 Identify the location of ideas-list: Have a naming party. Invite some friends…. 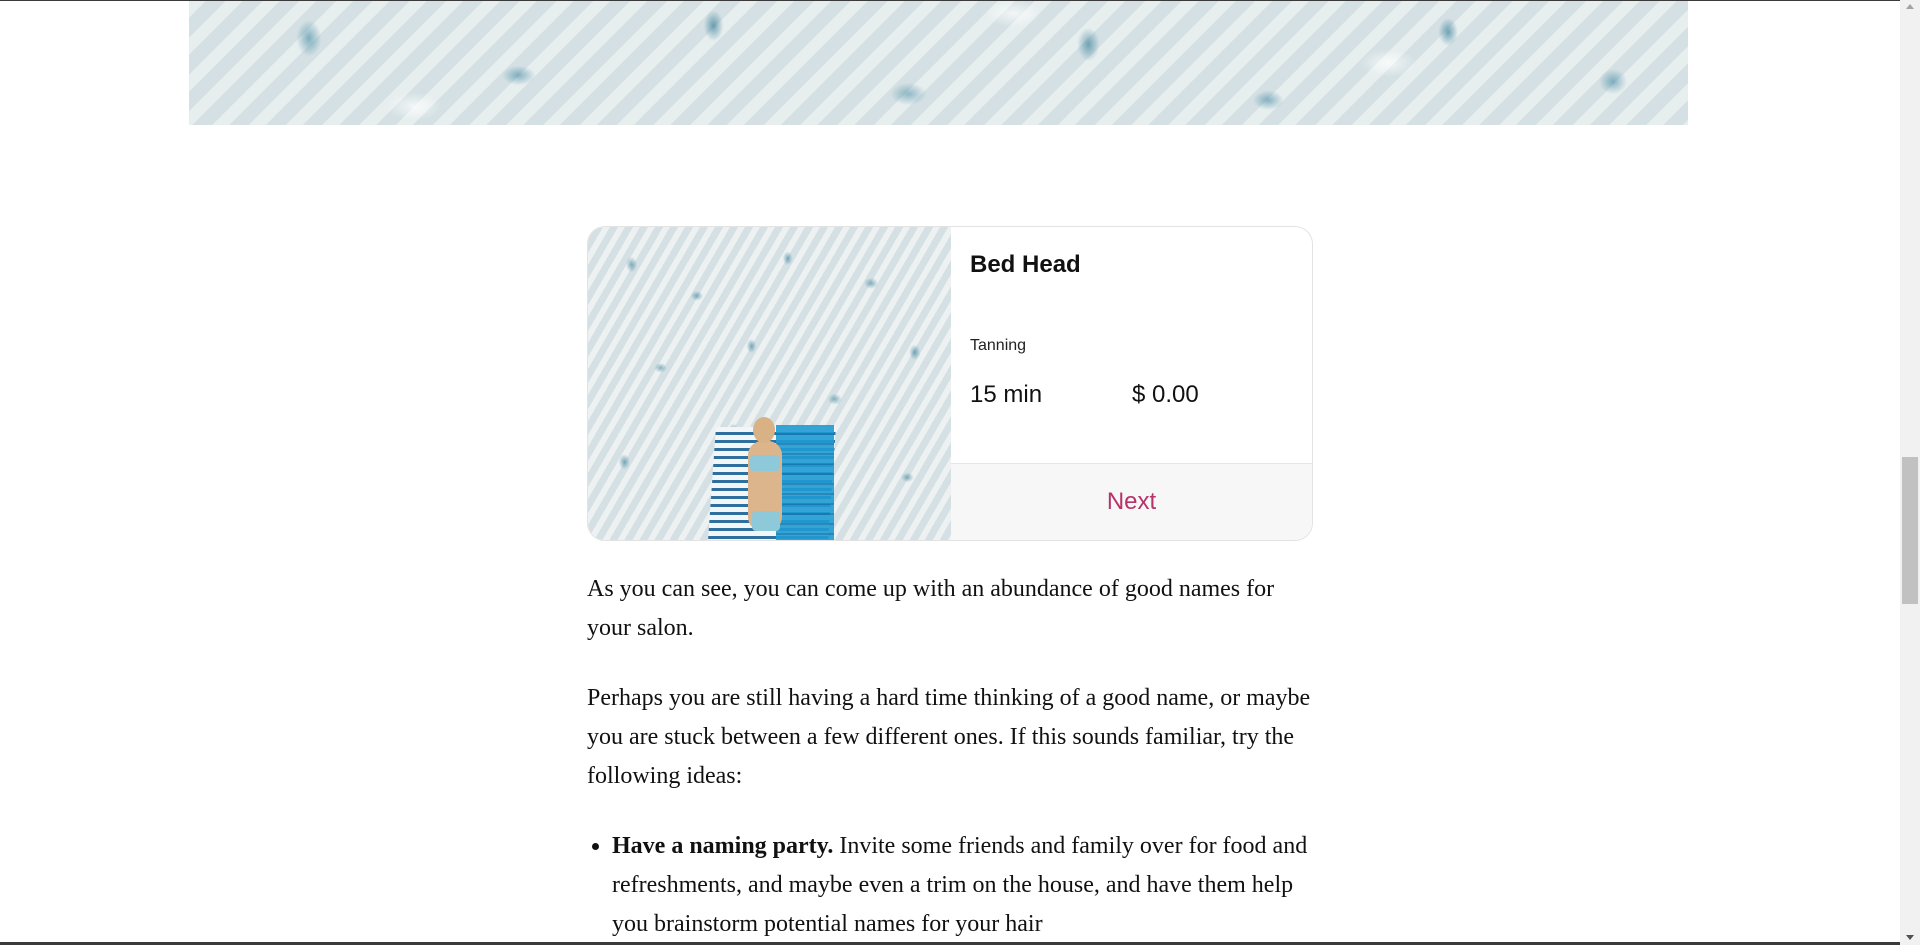
(949, 885).